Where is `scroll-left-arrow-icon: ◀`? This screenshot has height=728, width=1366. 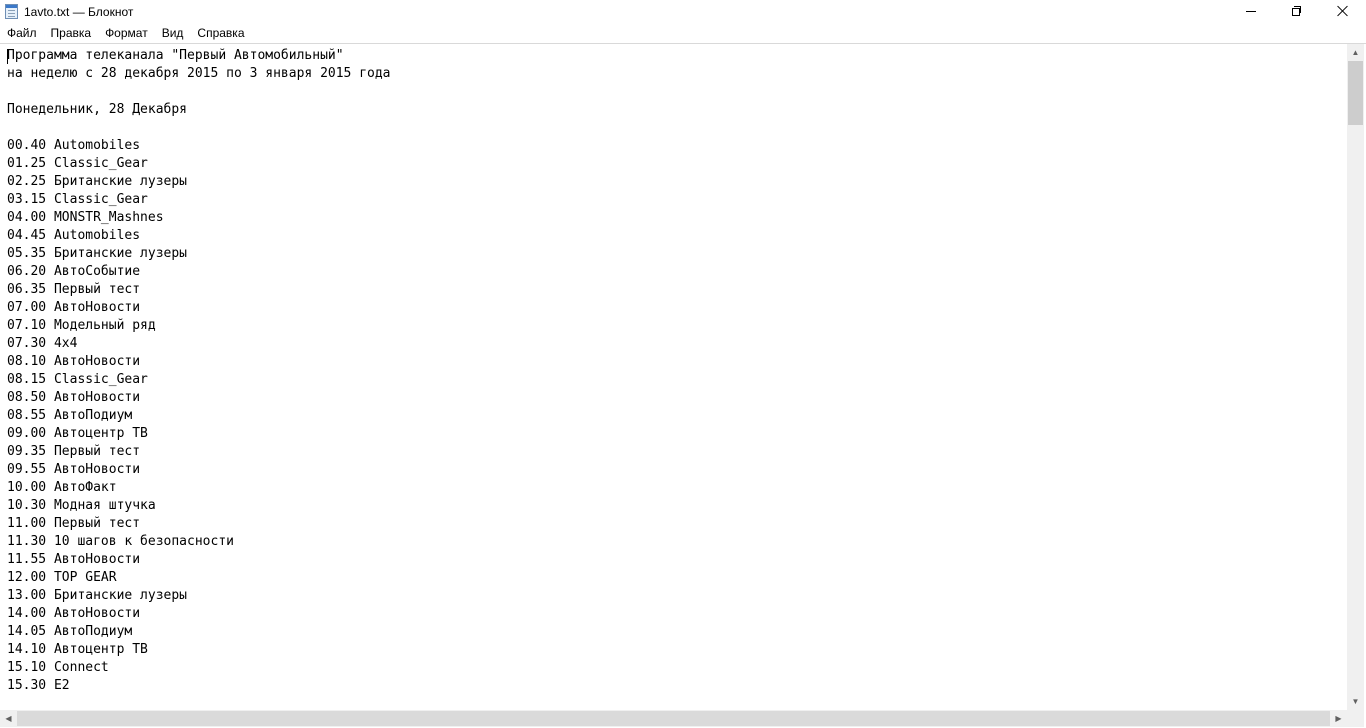
scroll-left-arrow-icon: ◀ is located at coordinates (8, 718).